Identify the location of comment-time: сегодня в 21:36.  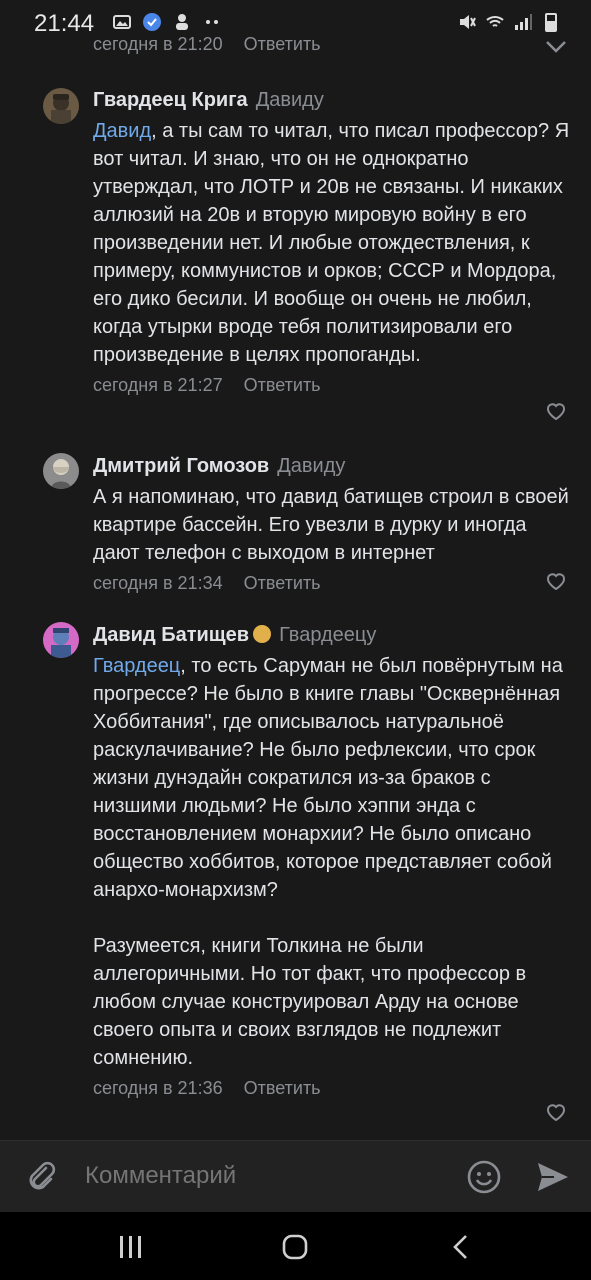
(158, 1088).